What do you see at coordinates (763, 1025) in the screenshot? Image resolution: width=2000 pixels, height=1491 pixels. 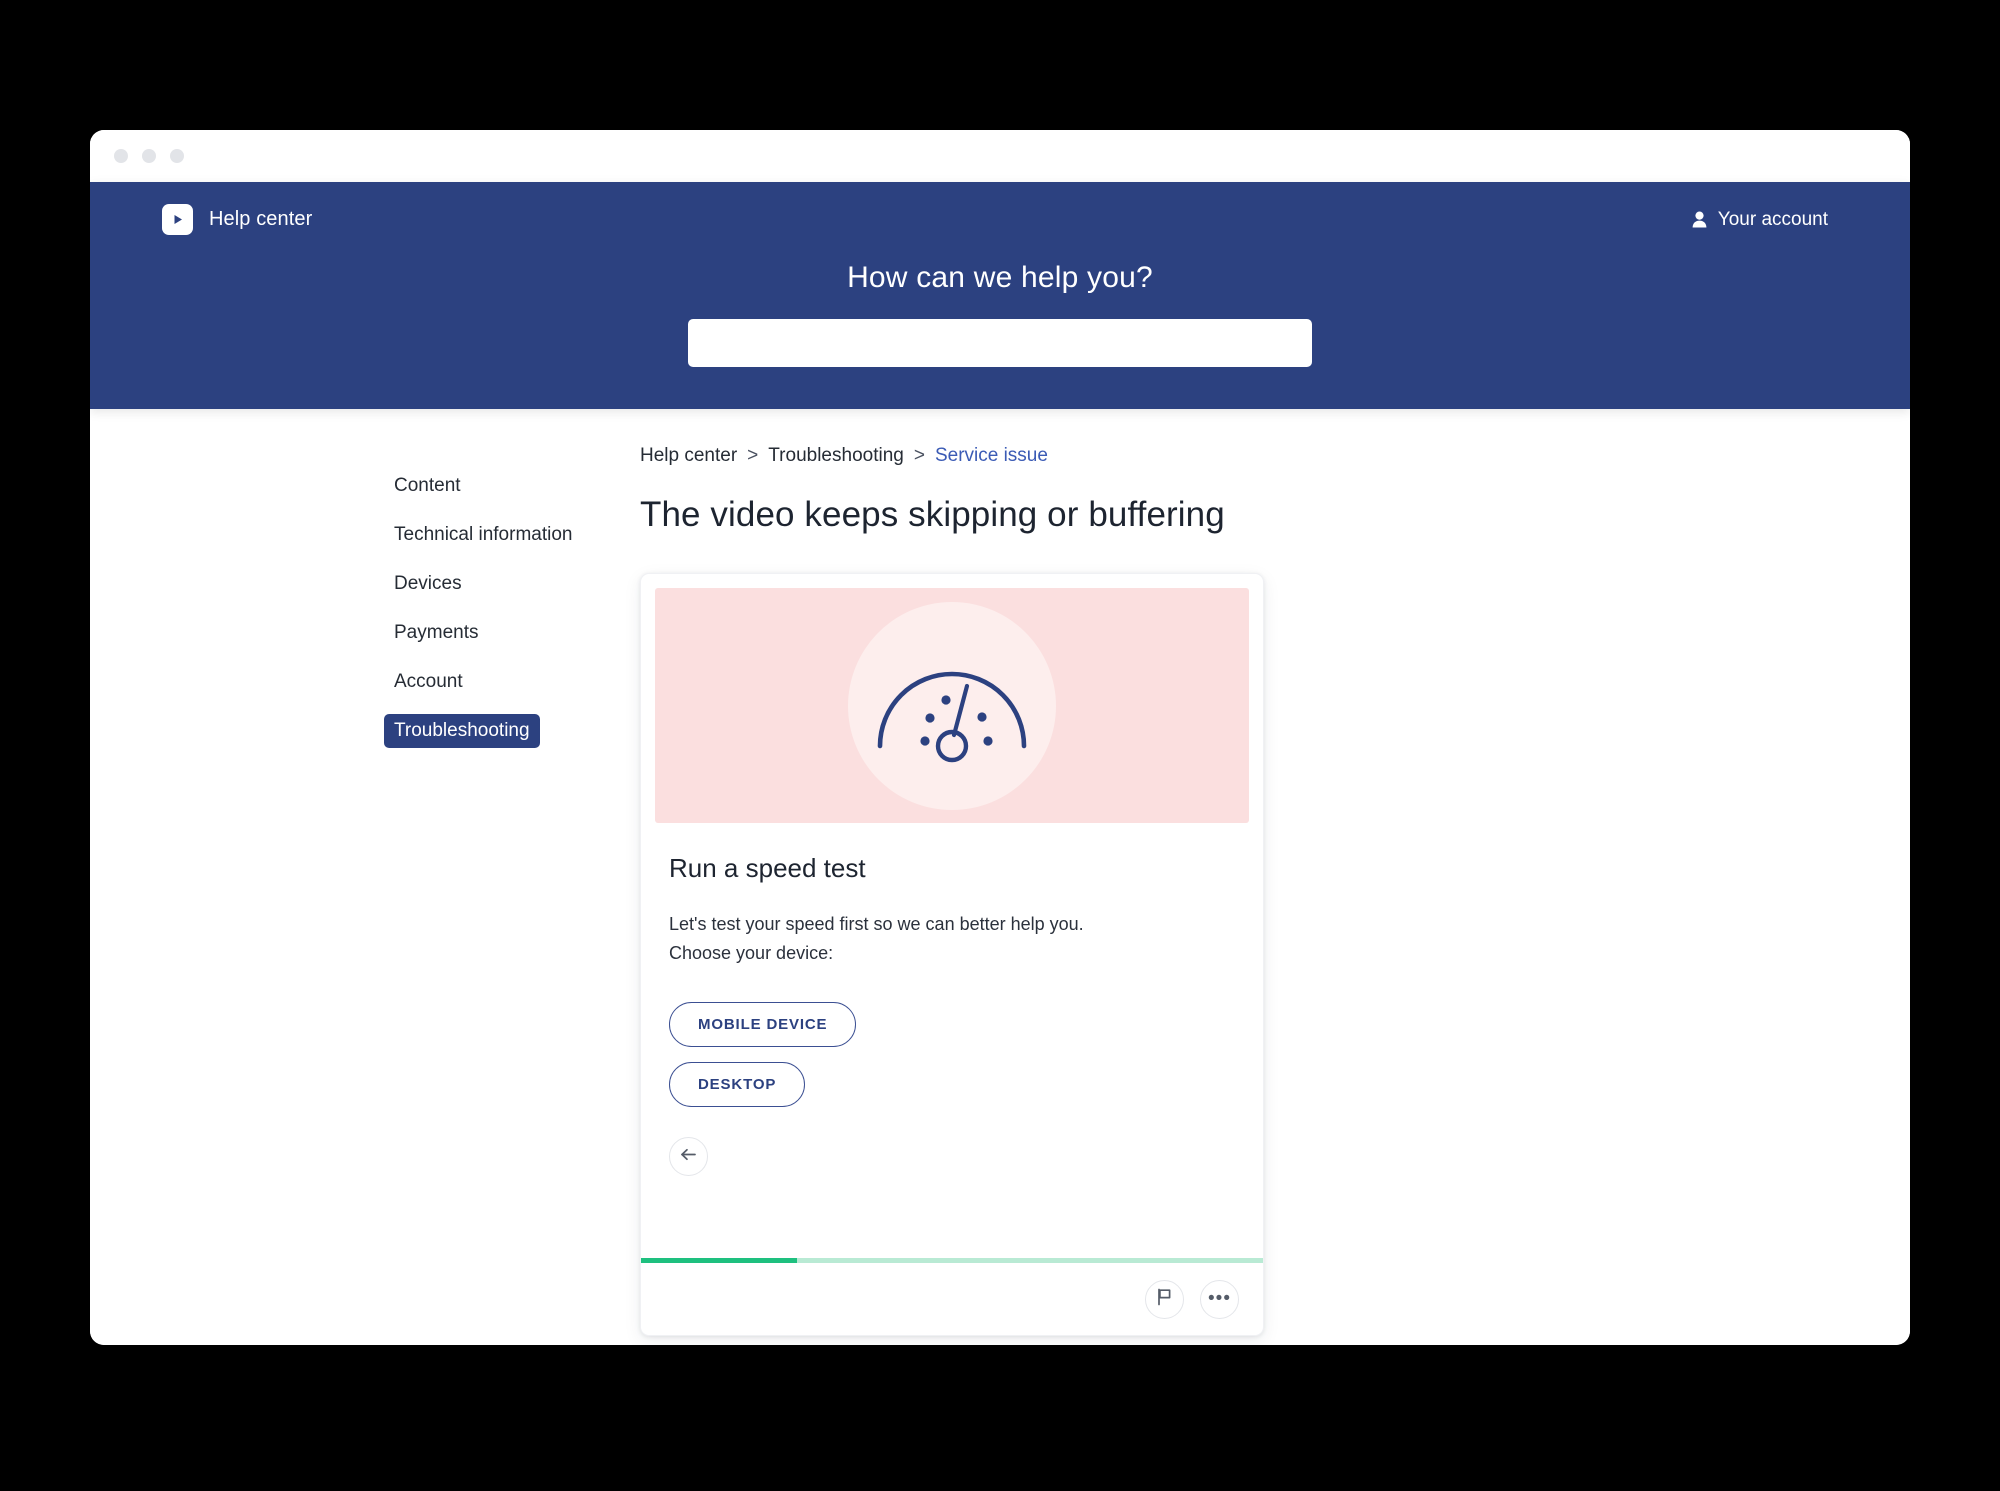 I see `mobile-device-button: MOBILE DEVICE` at bounding box center [763, 1025].